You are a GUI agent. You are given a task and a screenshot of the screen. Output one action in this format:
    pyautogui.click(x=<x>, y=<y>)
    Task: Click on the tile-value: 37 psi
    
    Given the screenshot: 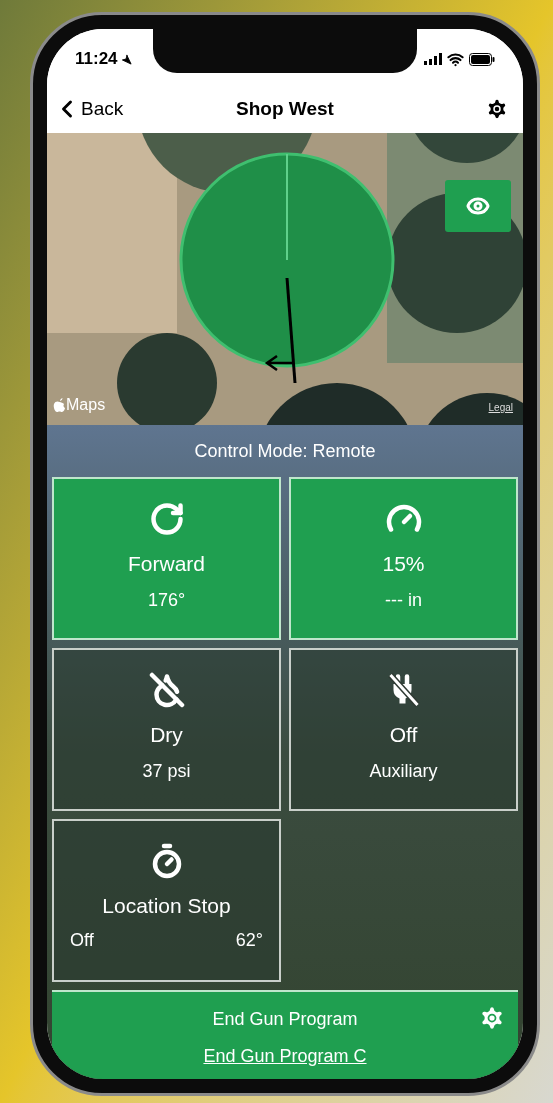 What is the action you would take?
    pyautogui.click(x=166, y=771)
    